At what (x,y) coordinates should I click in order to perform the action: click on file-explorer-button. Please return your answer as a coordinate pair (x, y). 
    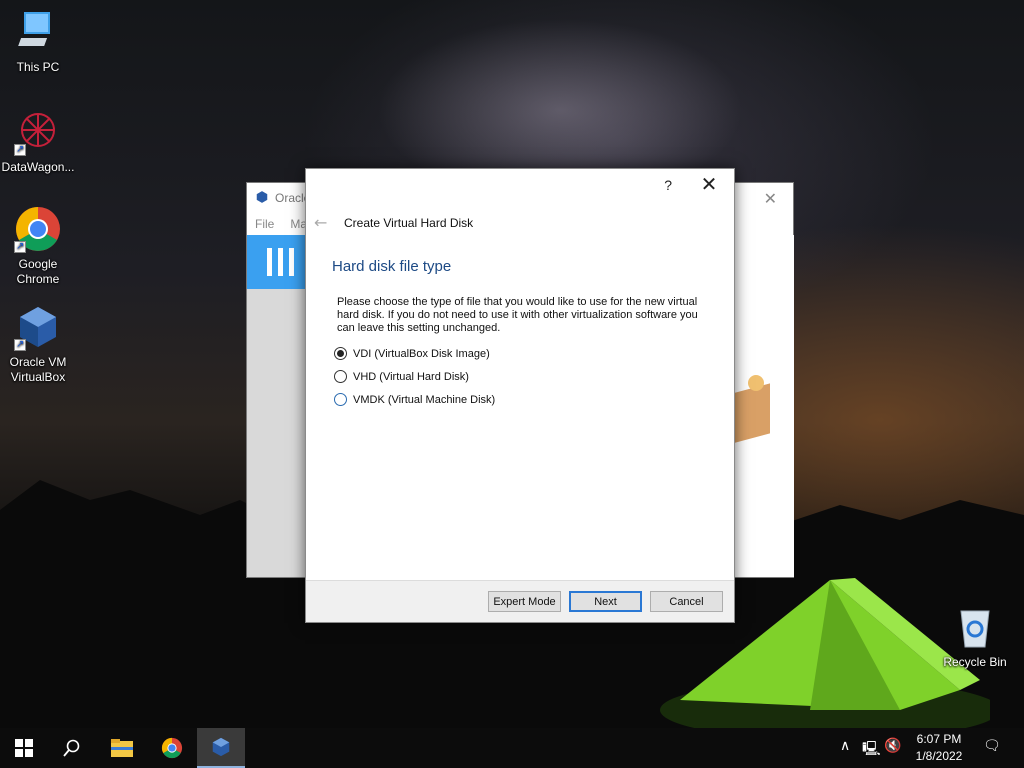
    Looking at the image, I should click on (122, 748).